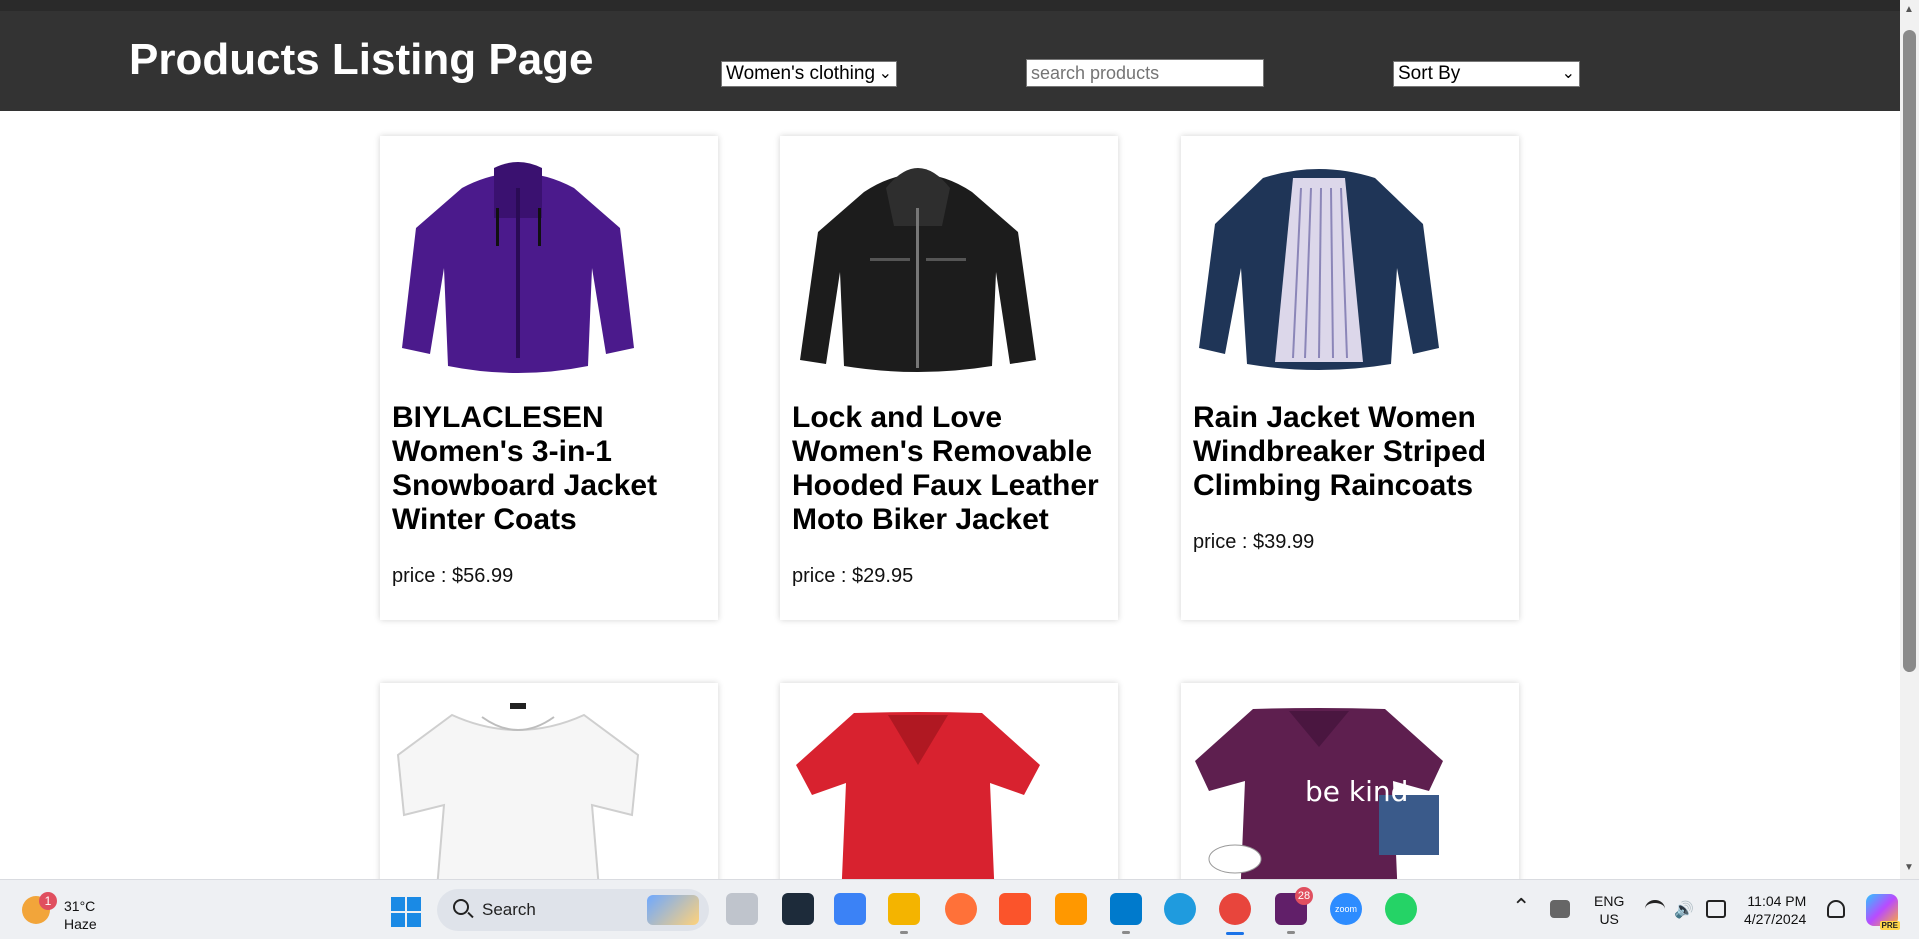 The width and height of the screenshot is (1919, 939). I want to click on product-price: price : $29.95, so click(853, 576).